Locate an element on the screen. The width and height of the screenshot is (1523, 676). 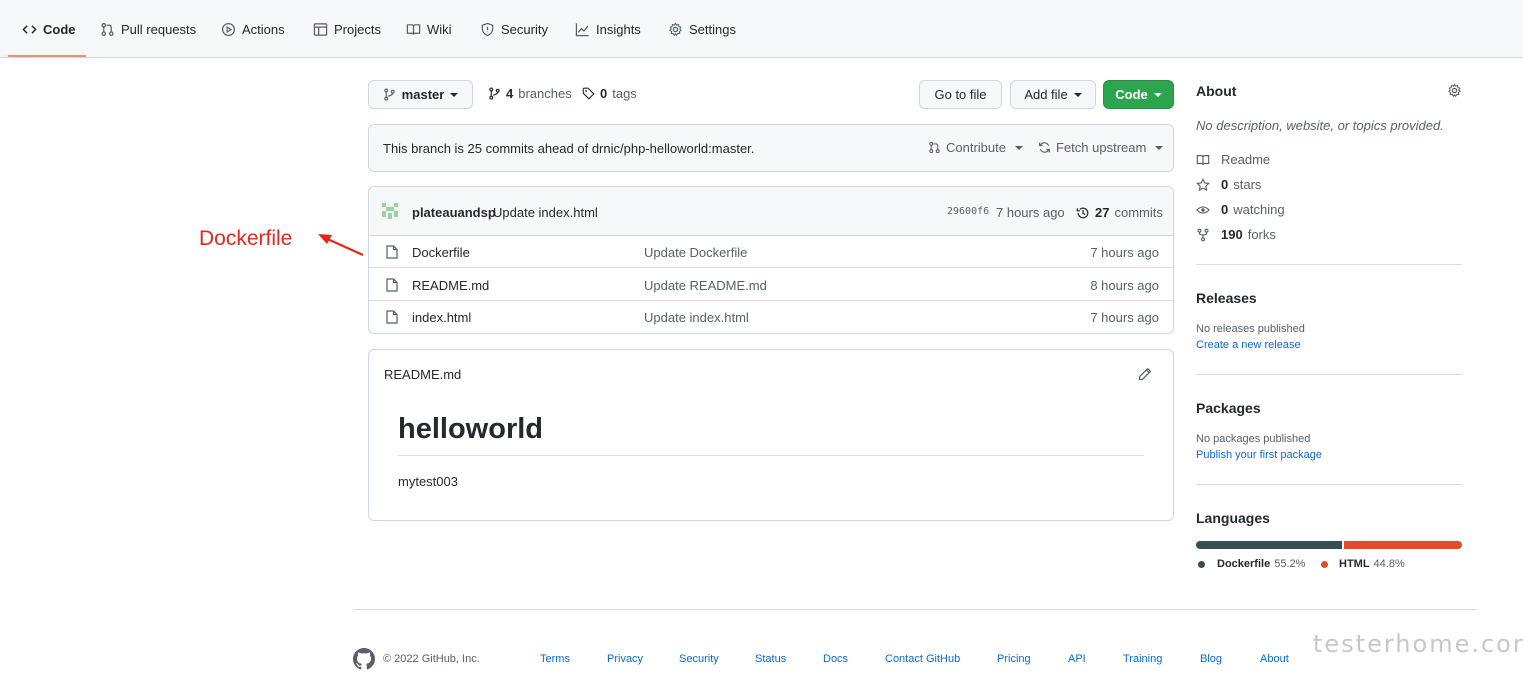
branch-select-button: master is located at coordinates (420, 94).